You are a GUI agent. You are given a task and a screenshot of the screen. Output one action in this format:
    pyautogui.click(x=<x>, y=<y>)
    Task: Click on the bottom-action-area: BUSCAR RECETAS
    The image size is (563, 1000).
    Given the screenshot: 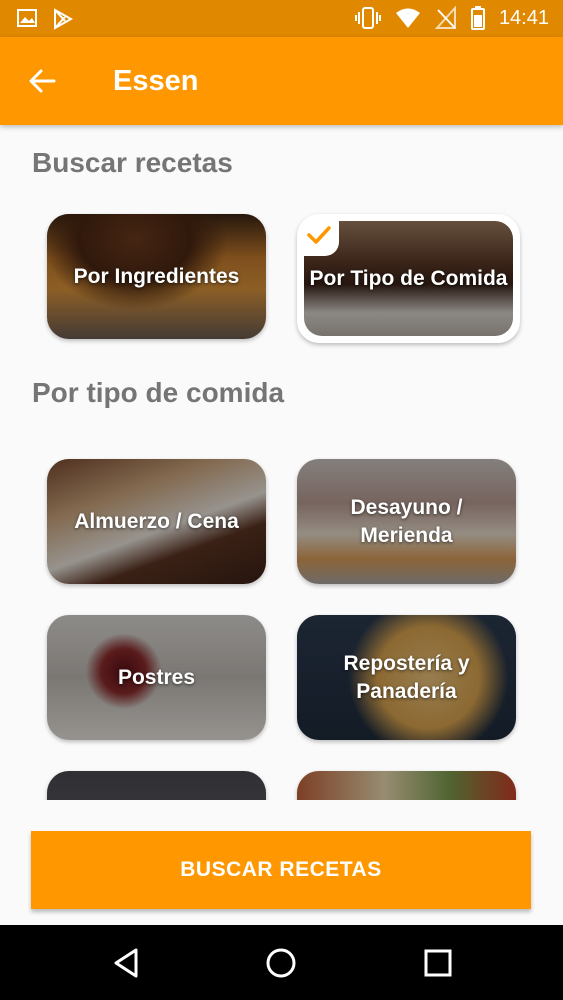 What is the action you would take?
    pyautogui.click(x=281, y=862)
    